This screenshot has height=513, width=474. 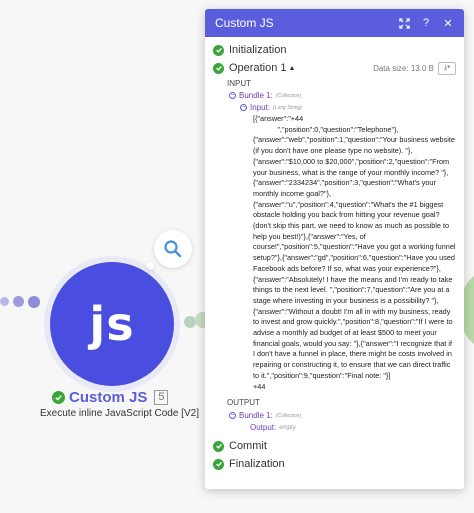 What do you see at coordinates (258, 50) in the screenshot?
I see `step-label: Initialization` at bounding box center [258, 50].